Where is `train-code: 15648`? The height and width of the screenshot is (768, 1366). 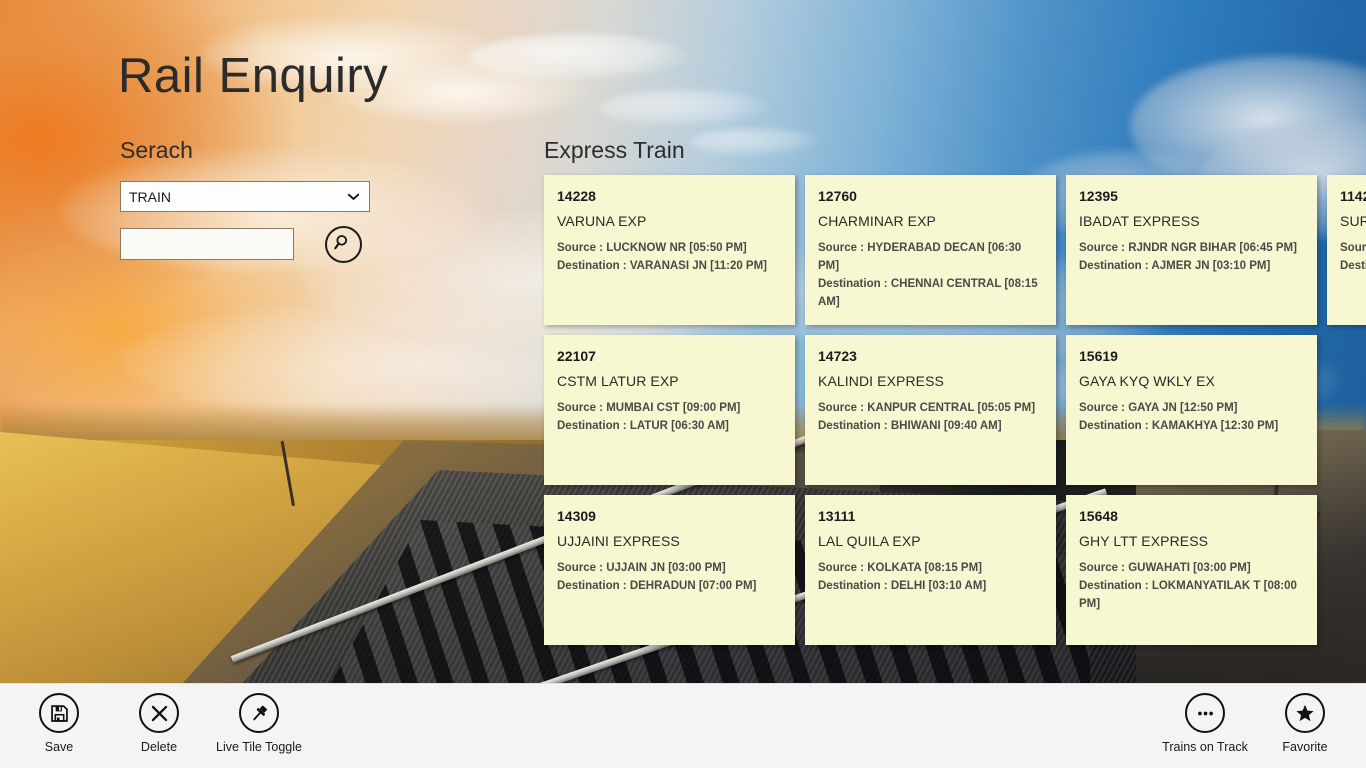 train-code: 15648 is located at coordinates (1098, 516).